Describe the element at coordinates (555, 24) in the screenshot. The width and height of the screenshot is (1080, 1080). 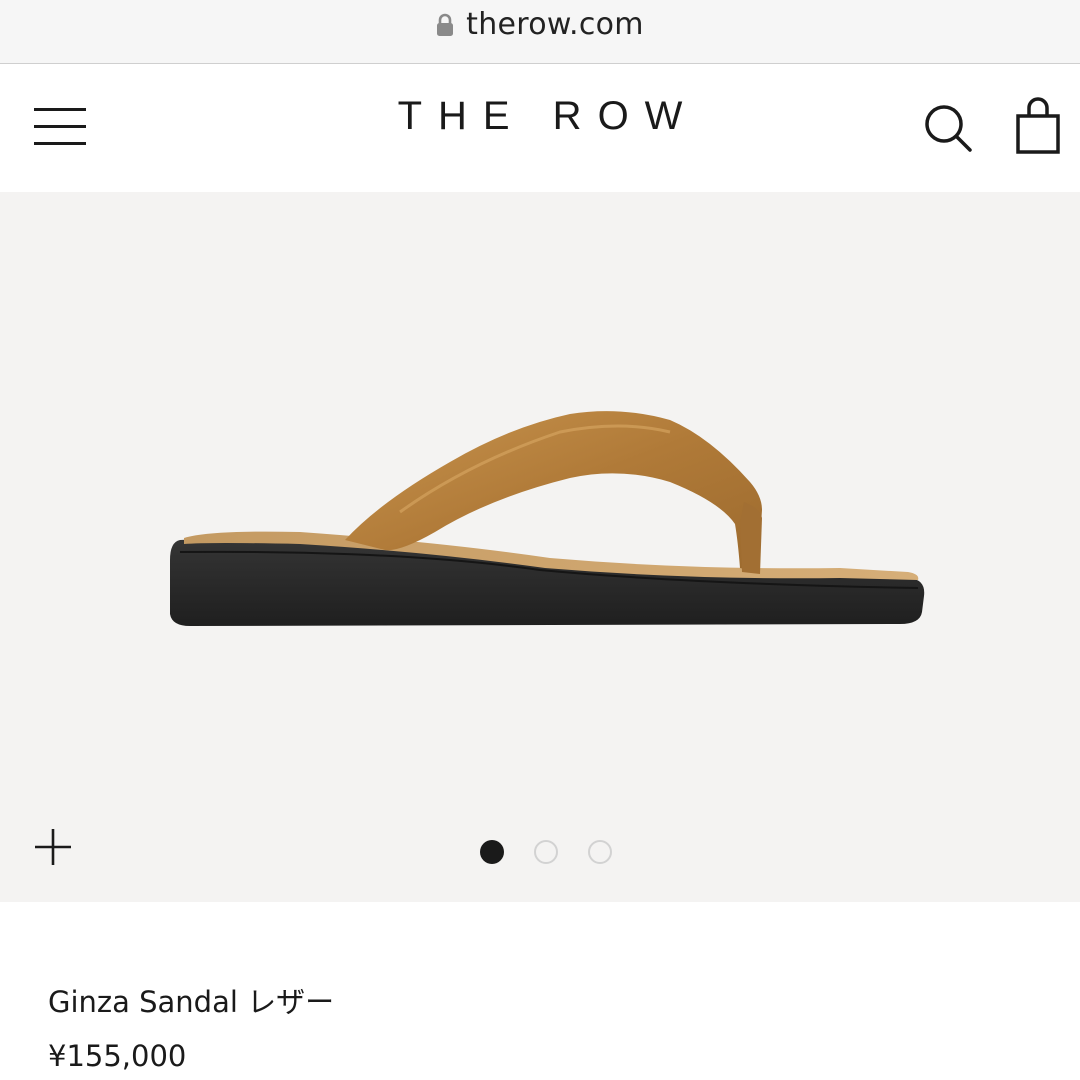
I see `url-text: therow.com` at that location.